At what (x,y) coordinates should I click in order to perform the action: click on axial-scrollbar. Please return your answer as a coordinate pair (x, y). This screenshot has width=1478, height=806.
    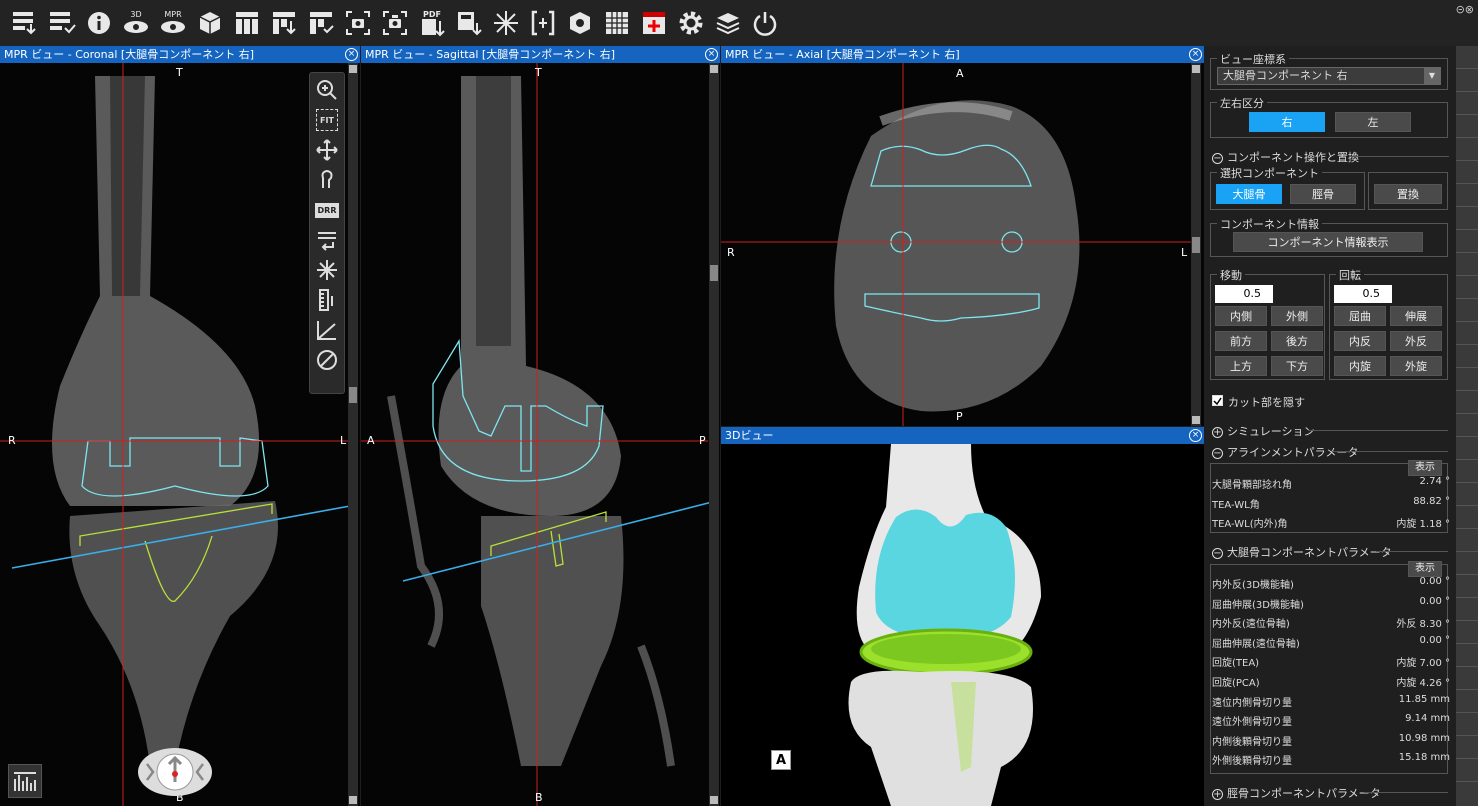
    Looking at the image, I should click on (1196, 244).